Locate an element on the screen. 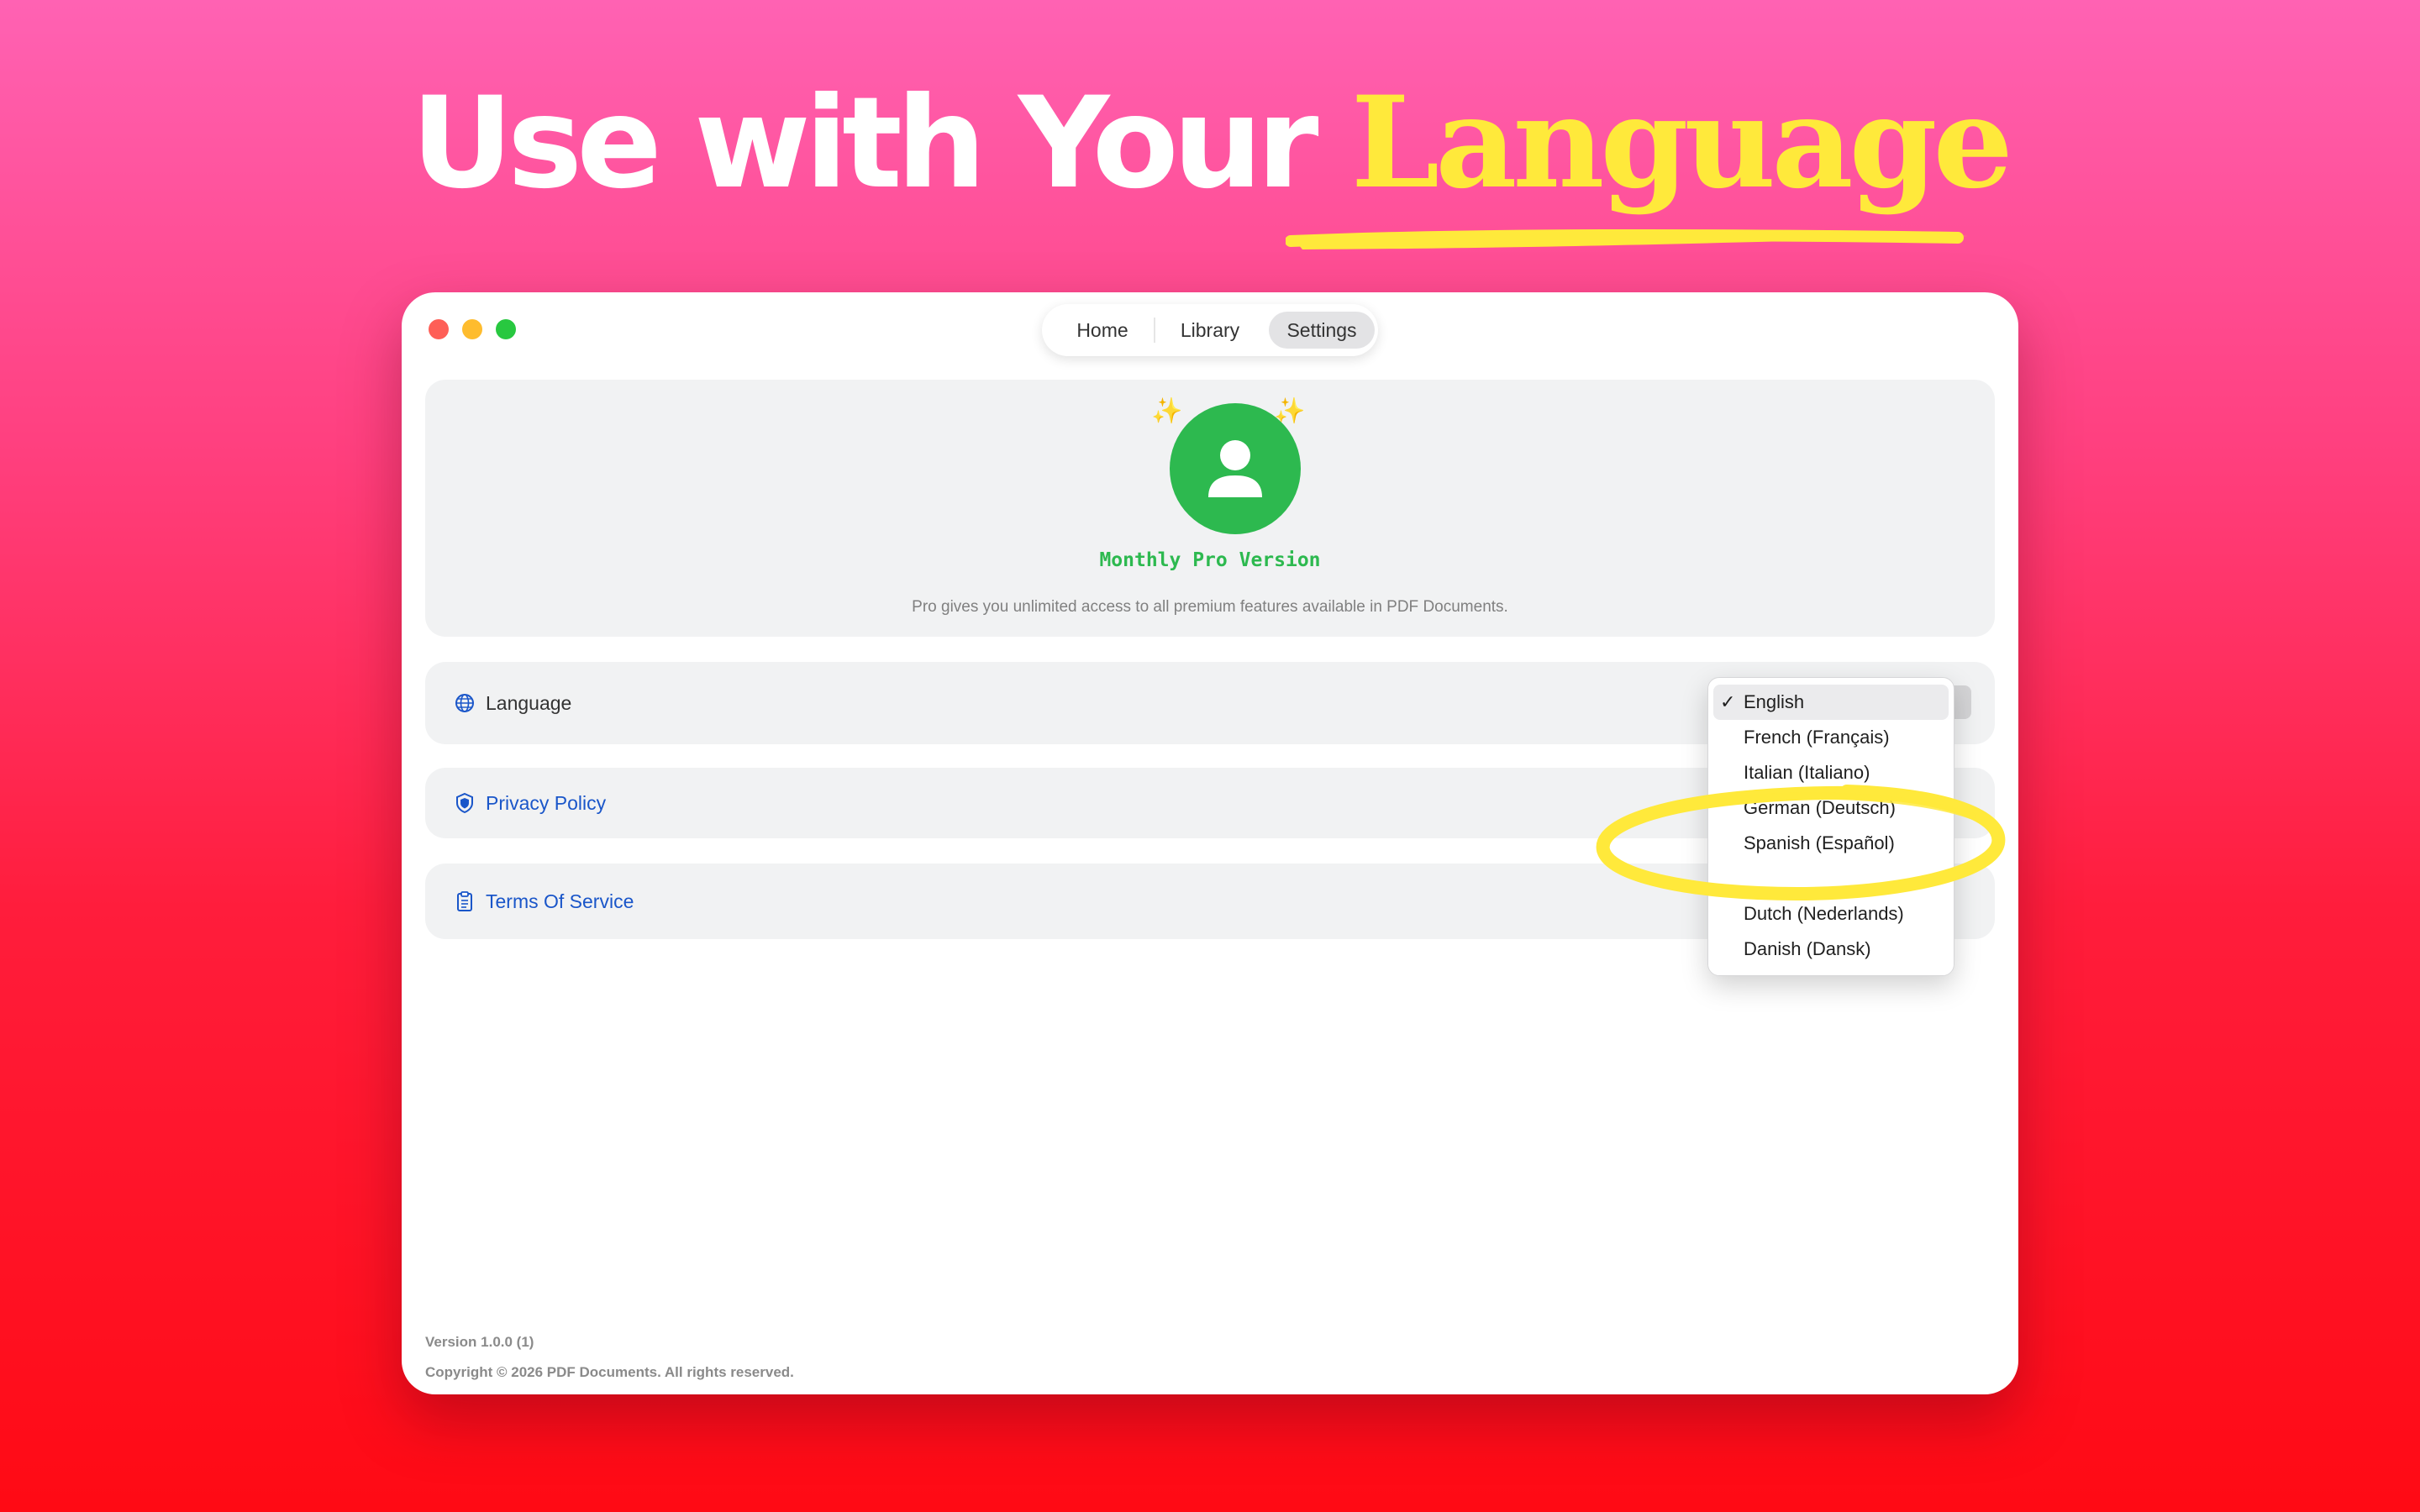 The height and width of the screenshot is (1512, 2420). language-option-english: ✓ English is located at coordinates (1831, 702).